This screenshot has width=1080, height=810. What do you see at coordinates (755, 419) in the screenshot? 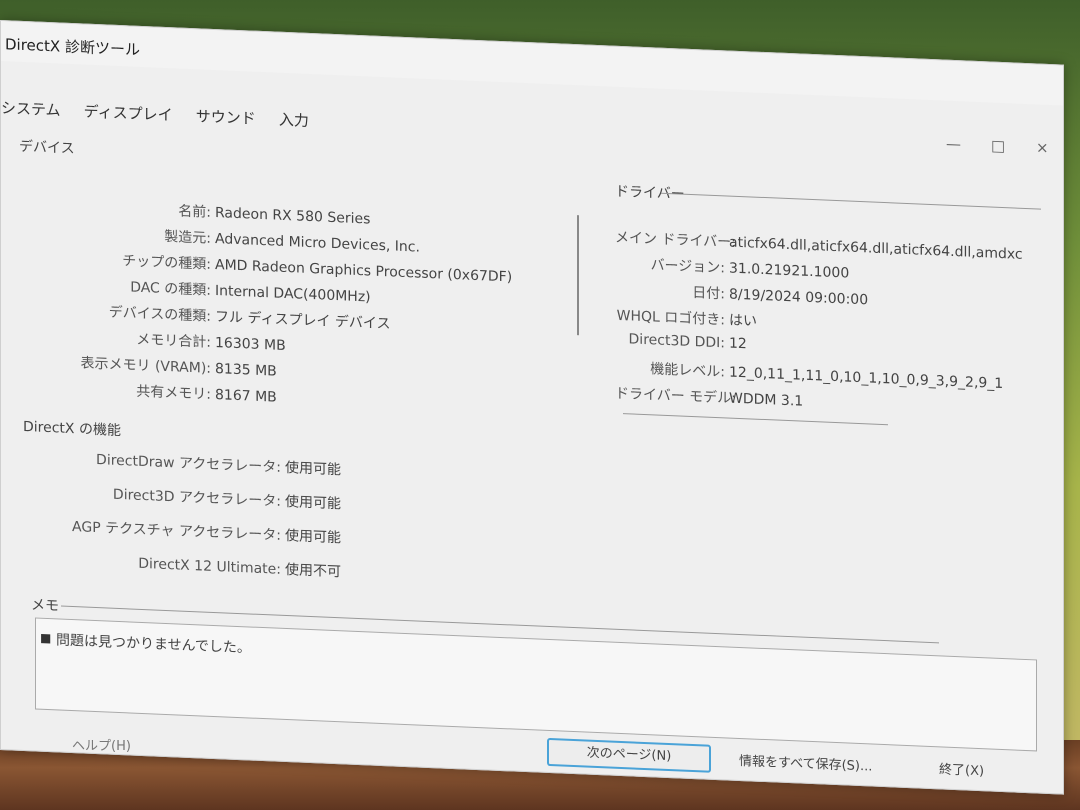
I see `driver-bottom-line` at bounding box center [755, 419].